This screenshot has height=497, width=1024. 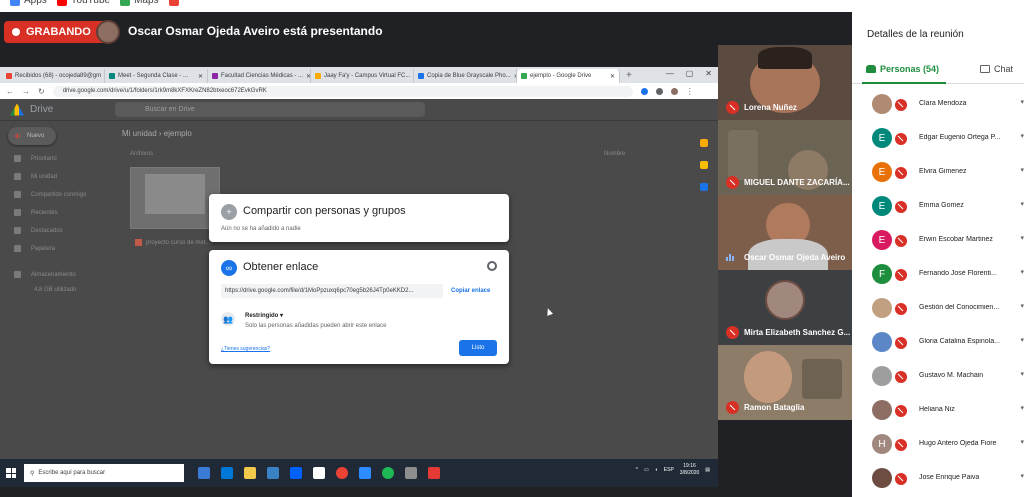 What do you see at coordinates (938, 241) in the screenshot?
I see `participant-row: E Erwin Escobar Martinez ▾` at bounding box center [938, 241].